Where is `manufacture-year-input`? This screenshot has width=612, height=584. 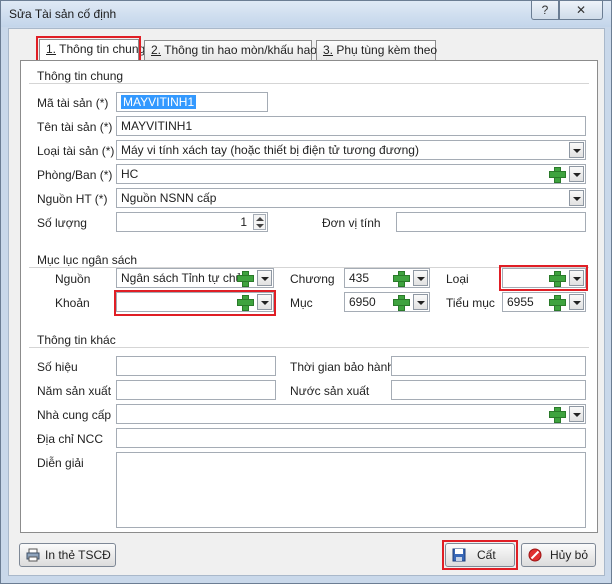 manufacture-year-input is located at coordinates (196, 390).